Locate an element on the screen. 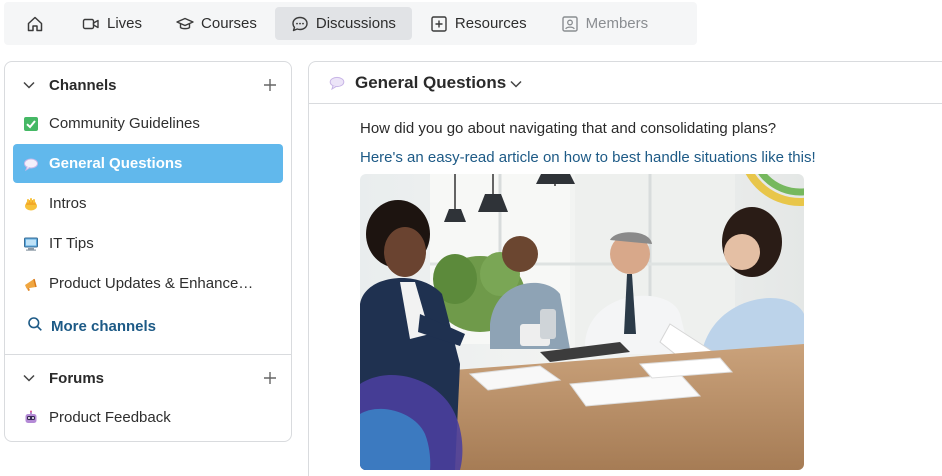 This screenshot has height=476, width=942. nav-members: Members is located at coordinates (605, 23).